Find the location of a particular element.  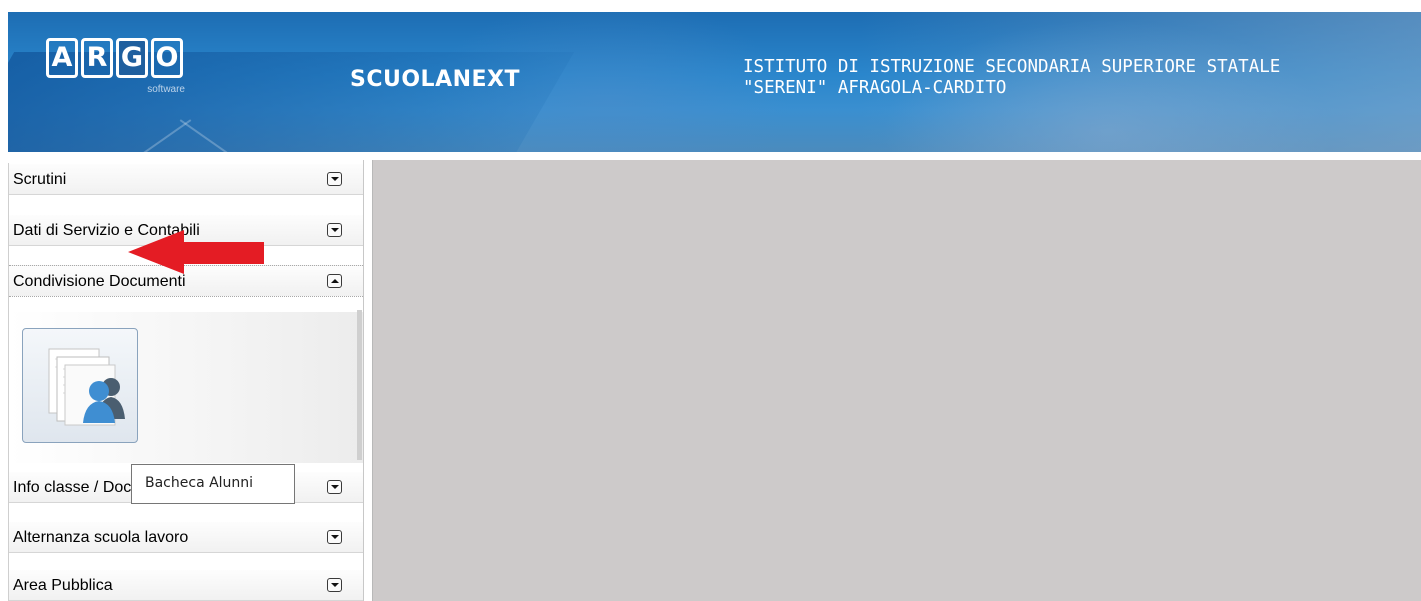

tooltip-bacheca-alunni: Bacheca Alunni is located at coordinates (213, 484).